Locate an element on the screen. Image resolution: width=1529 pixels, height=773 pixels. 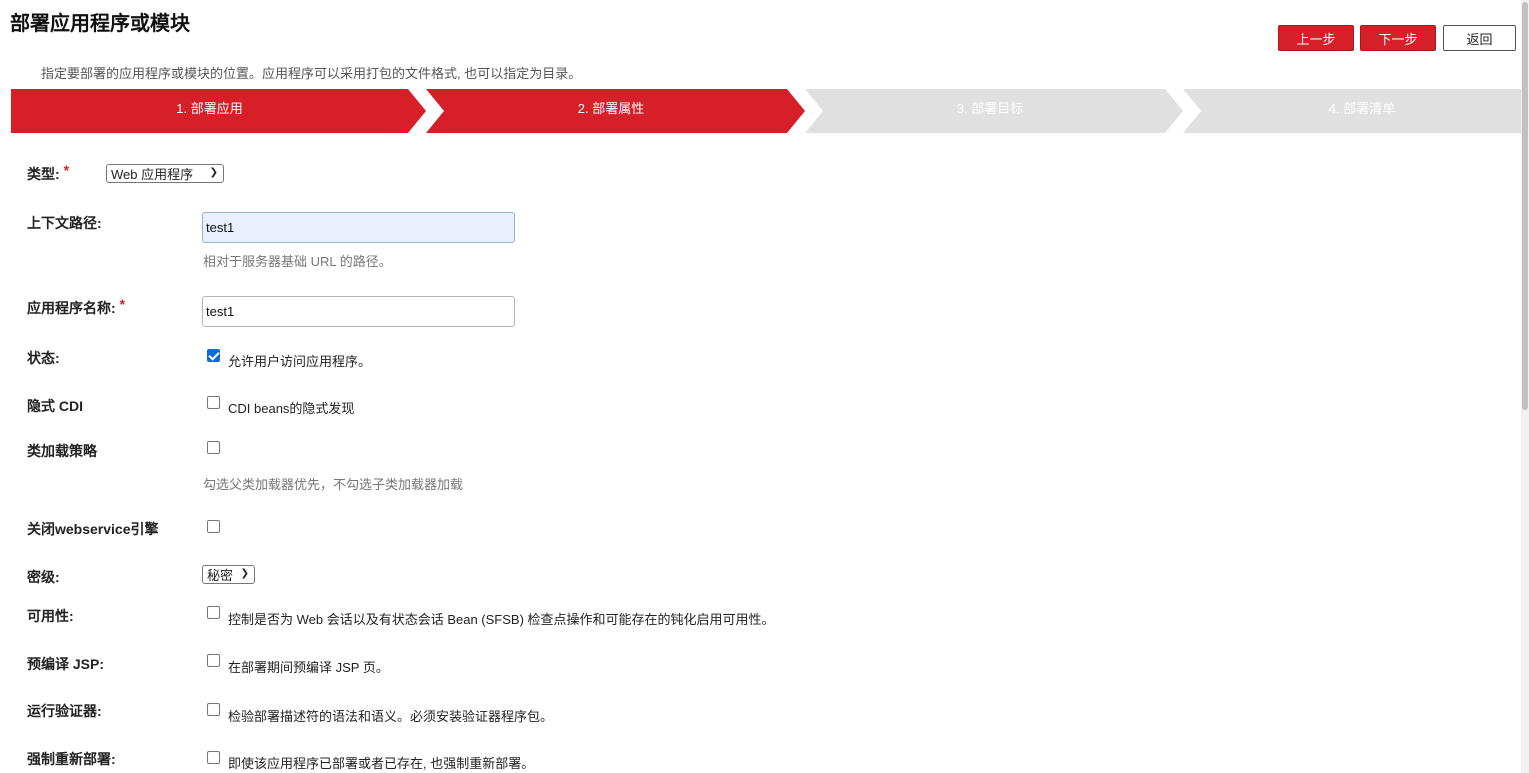
force-redeploy-label: 强制重新部署: is located at coordinates (71, 759).